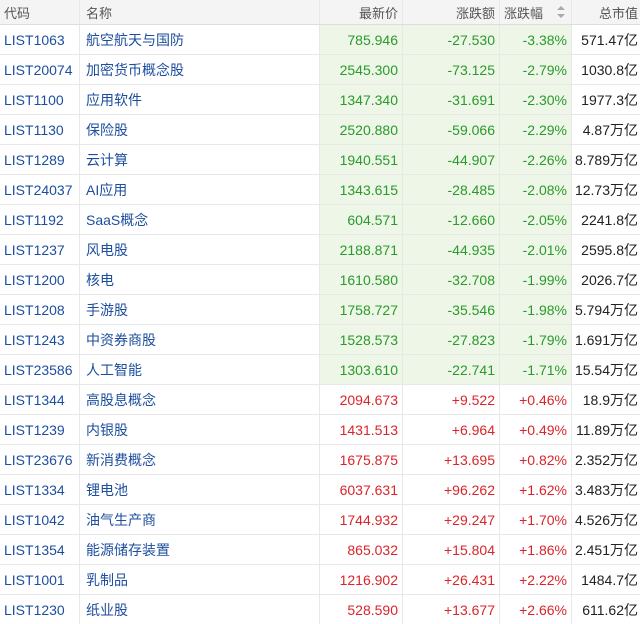 The width and height of the screenshot is (640, 624). Describe the element at coordinates (40, 459) in the screenshot. I see `cell-code: LIST23676` at that location.